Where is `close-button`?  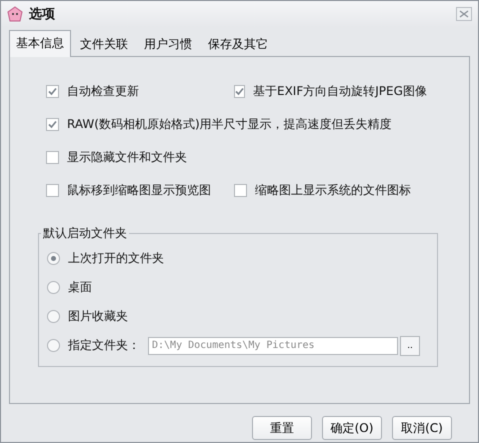
close-button is located at coordinates (464, 14).